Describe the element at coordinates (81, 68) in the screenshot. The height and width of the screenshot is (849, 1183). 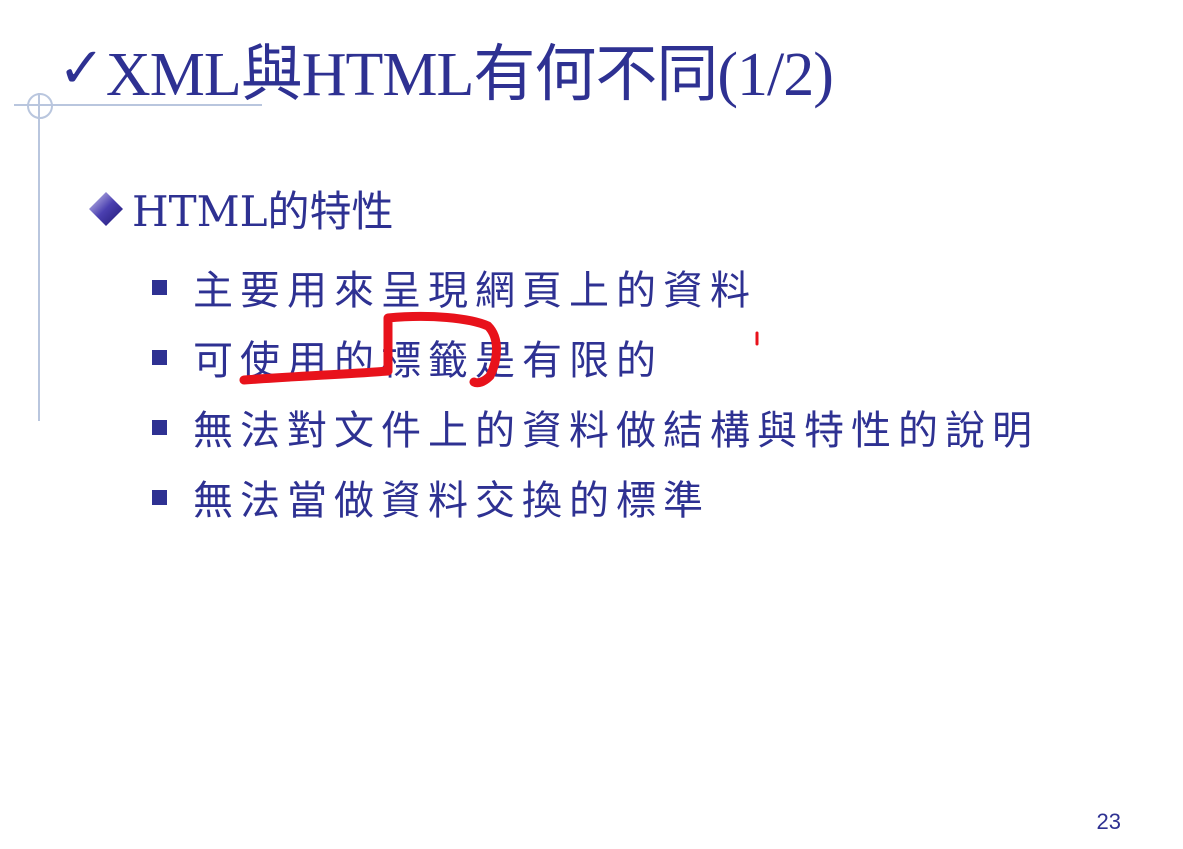
I see `checkmark-icon: ✓` at that location.